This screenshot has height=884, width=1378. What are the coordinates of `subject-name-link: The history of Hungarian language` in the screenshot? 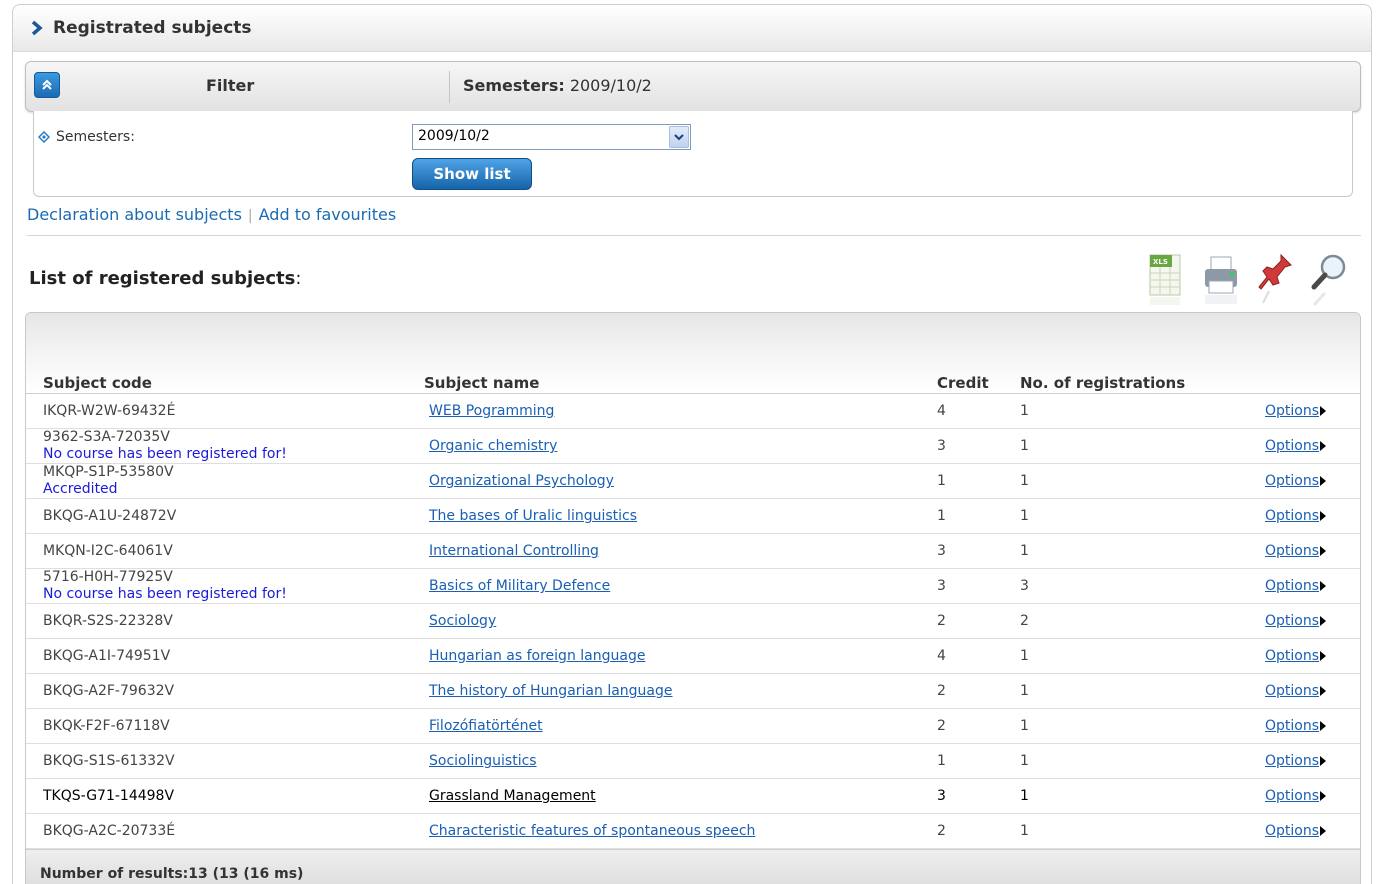 It's located at (551, 691).